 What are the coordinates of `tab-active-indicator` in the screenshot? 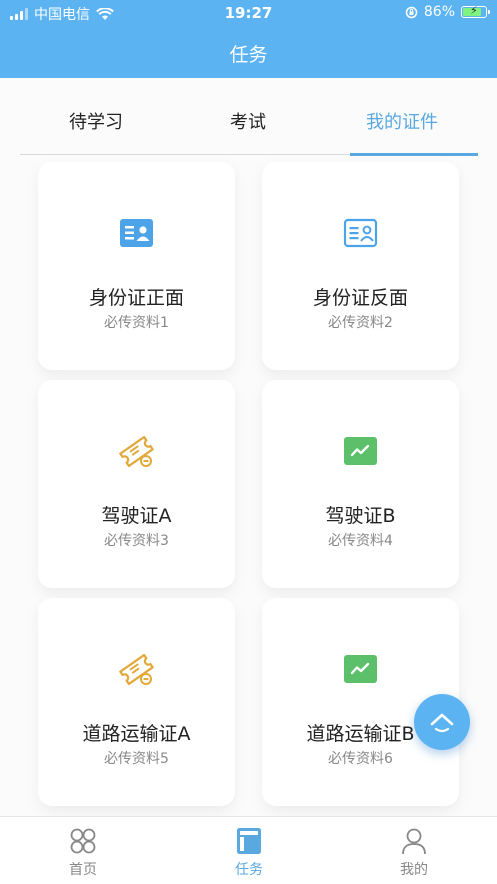 It's located at (414, 154).